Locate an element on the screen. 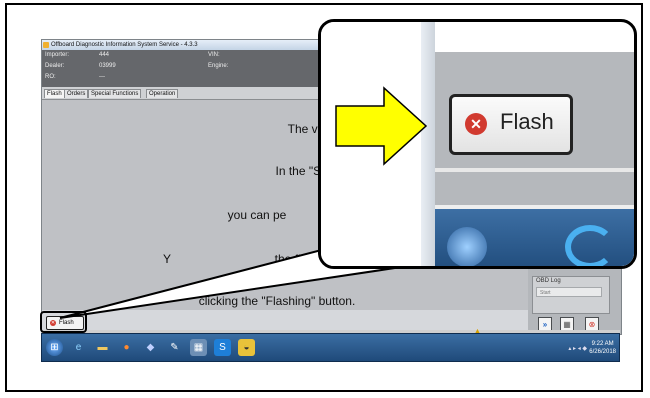 Image resolution: width=650 pixels, height=398 pixels. zoom-flash-x-icon: ✕ is located at coordinates (476, 124).